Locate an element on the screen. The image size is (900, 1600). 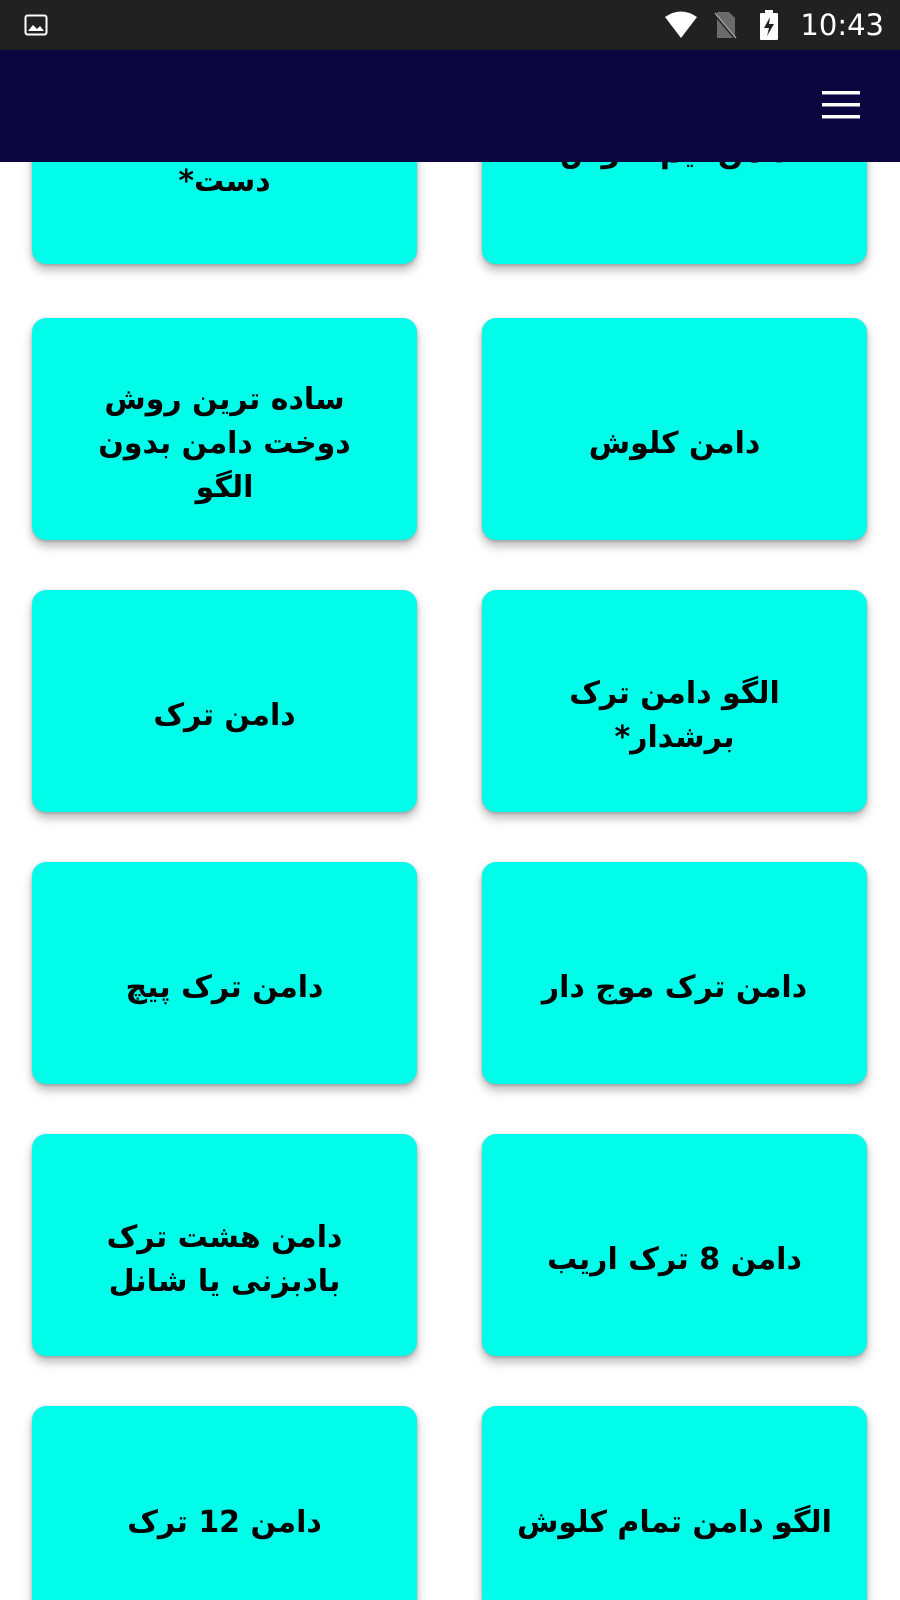
status-bar: 10:43 is located at coordinates (450, 25).